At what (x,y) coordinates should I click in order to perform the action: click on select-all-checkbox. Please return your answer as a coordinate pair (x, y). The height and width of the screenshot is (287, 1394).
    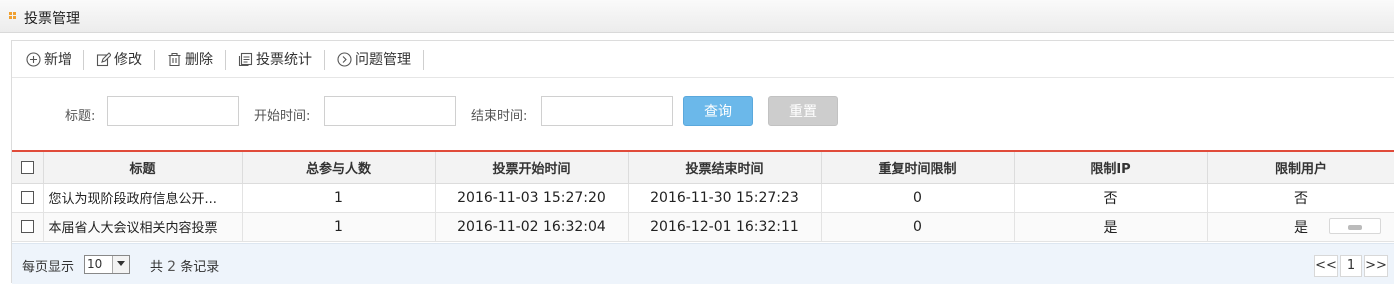
    Looking at the image, I should click on (27, 167).